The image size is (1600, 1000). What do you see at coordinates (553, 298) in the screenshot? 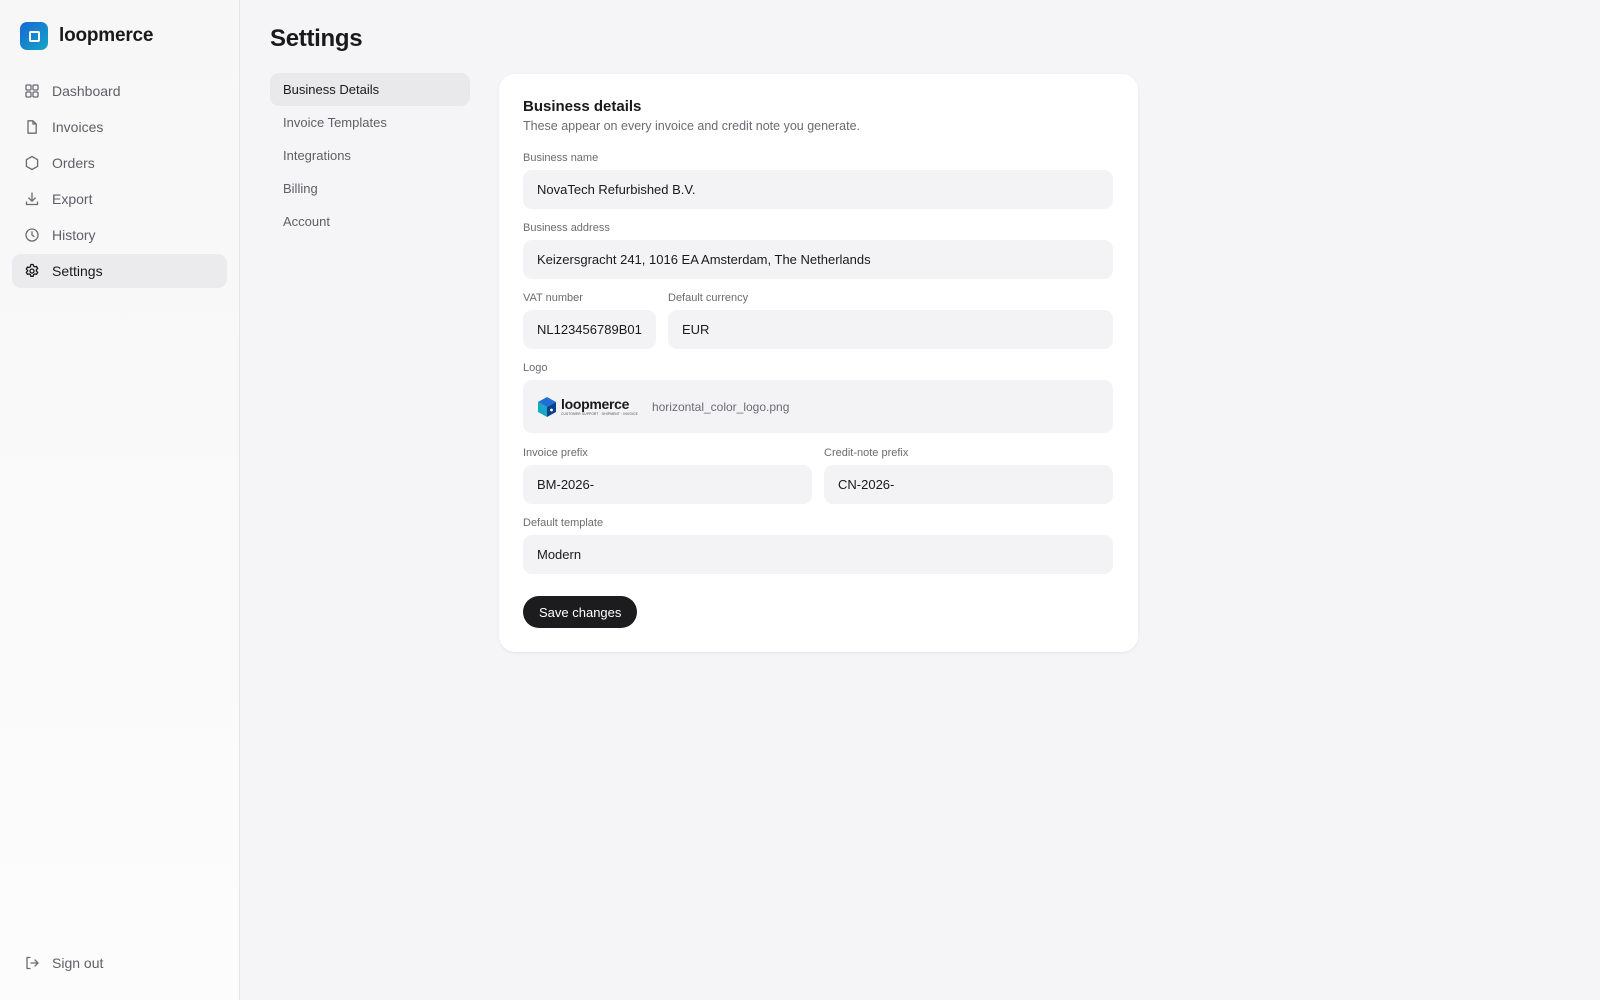
I see `vat-number-label: VAT number` at bounding box center [553, 298].